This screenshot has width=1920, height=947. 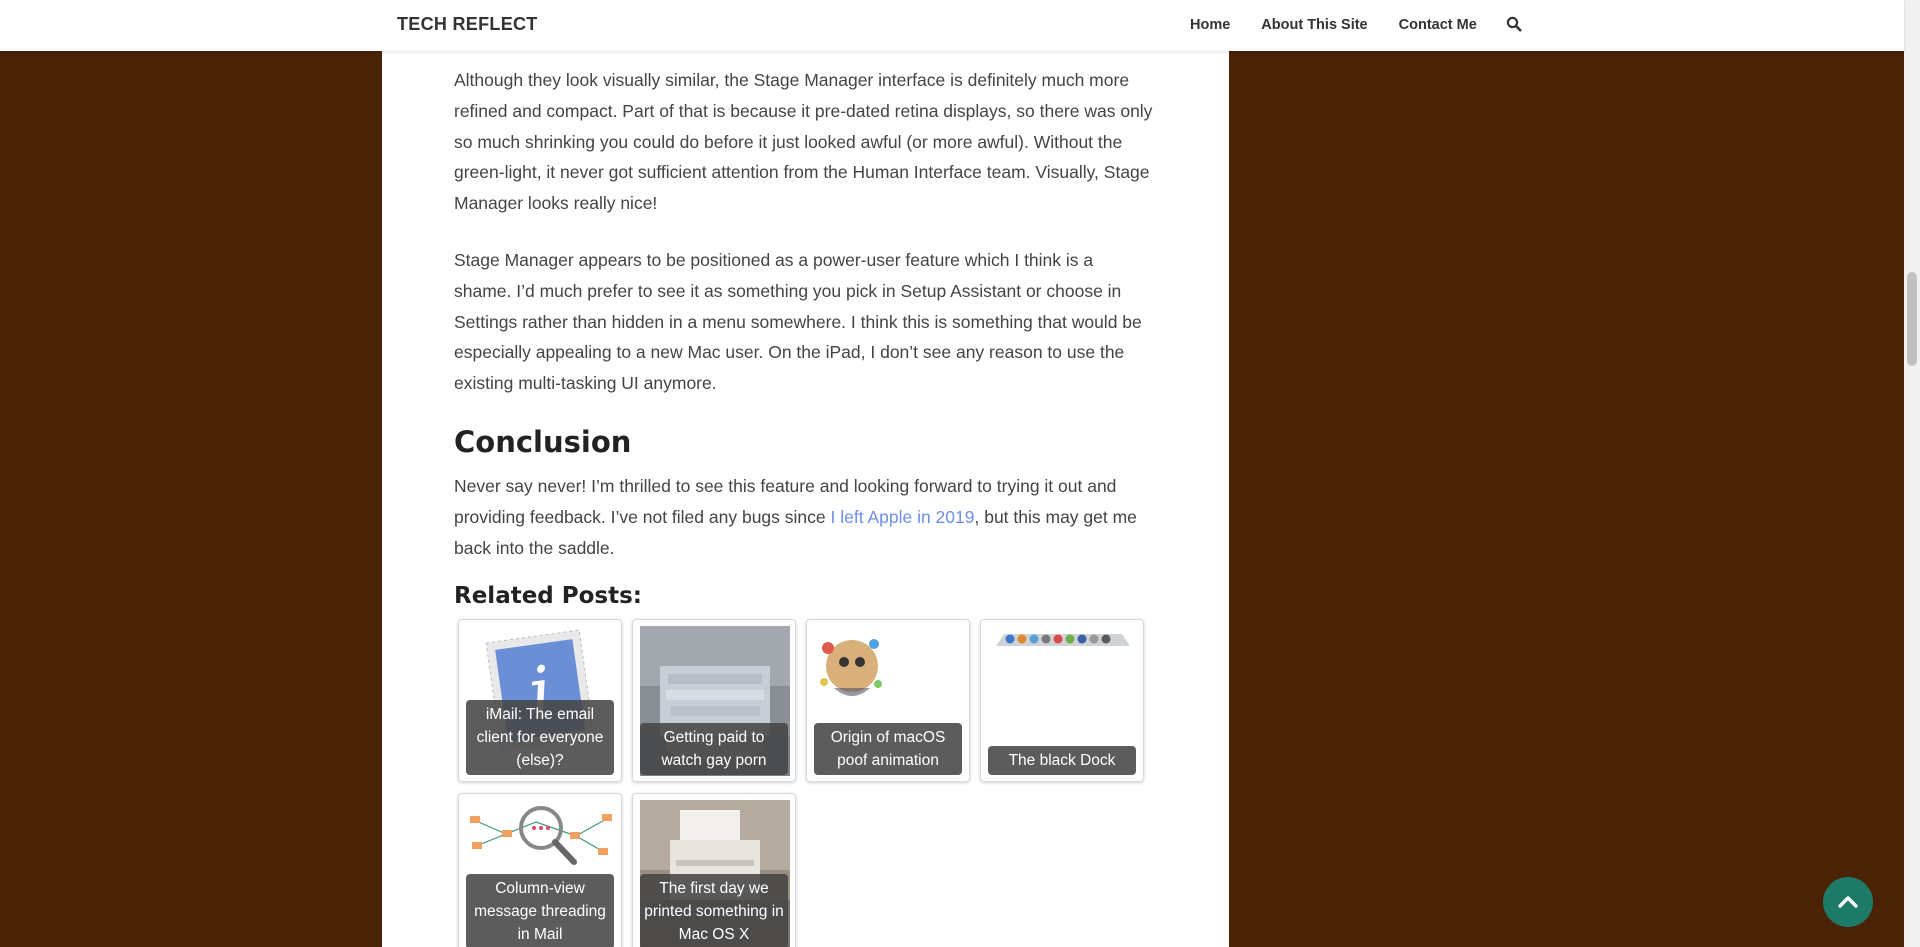 What do you see at coordinates (548, 596) in the screenshot?
I see `related-posts-heading: Related Posts:` at bounding box center [548, 596].